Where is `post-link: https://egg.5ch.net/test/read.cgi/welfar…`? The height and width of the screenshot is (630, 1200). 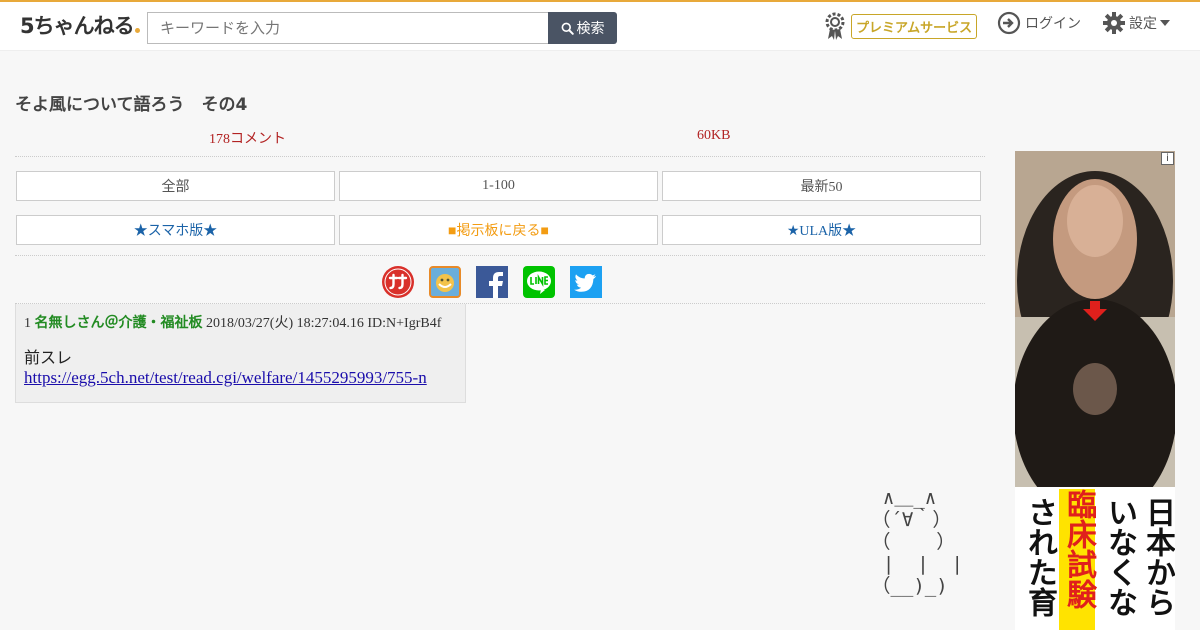 post-link: https://egg.5ch.net/test/read.cgi/welfar… is located at coordinates (225, 377).